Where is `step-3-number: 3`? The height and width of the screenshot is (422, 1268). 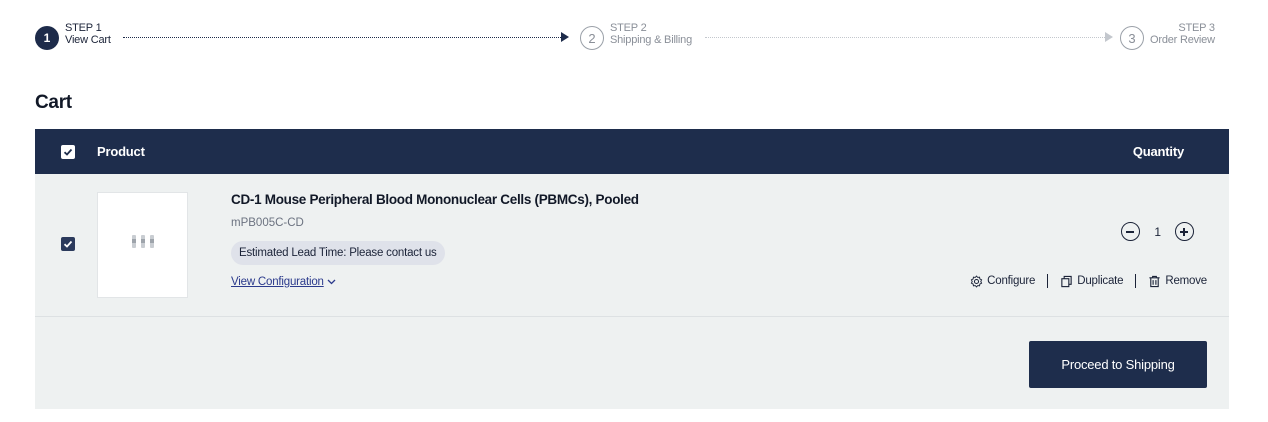
step-3-number: 3 is located at coordinates (1132, 38).